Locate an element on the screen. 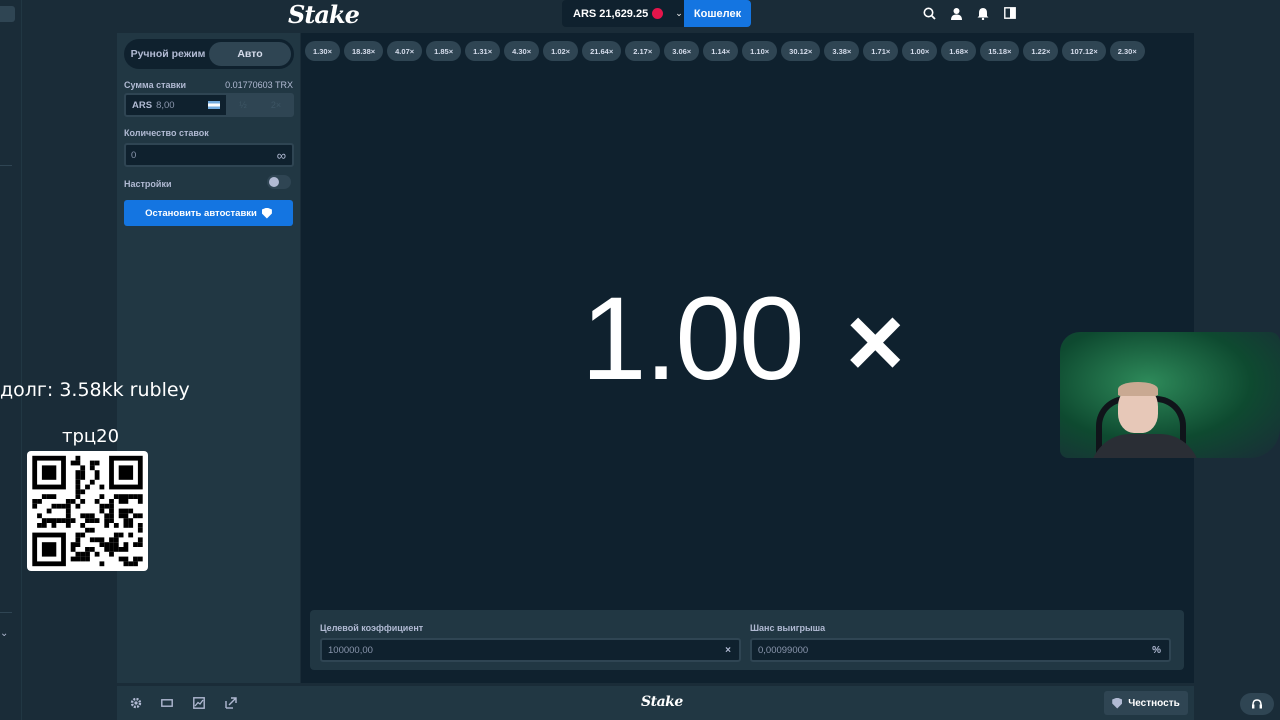 The height and width of the screenshot is (720, 1280). half-bet-button: ½ is located at coordinates (242, 105).